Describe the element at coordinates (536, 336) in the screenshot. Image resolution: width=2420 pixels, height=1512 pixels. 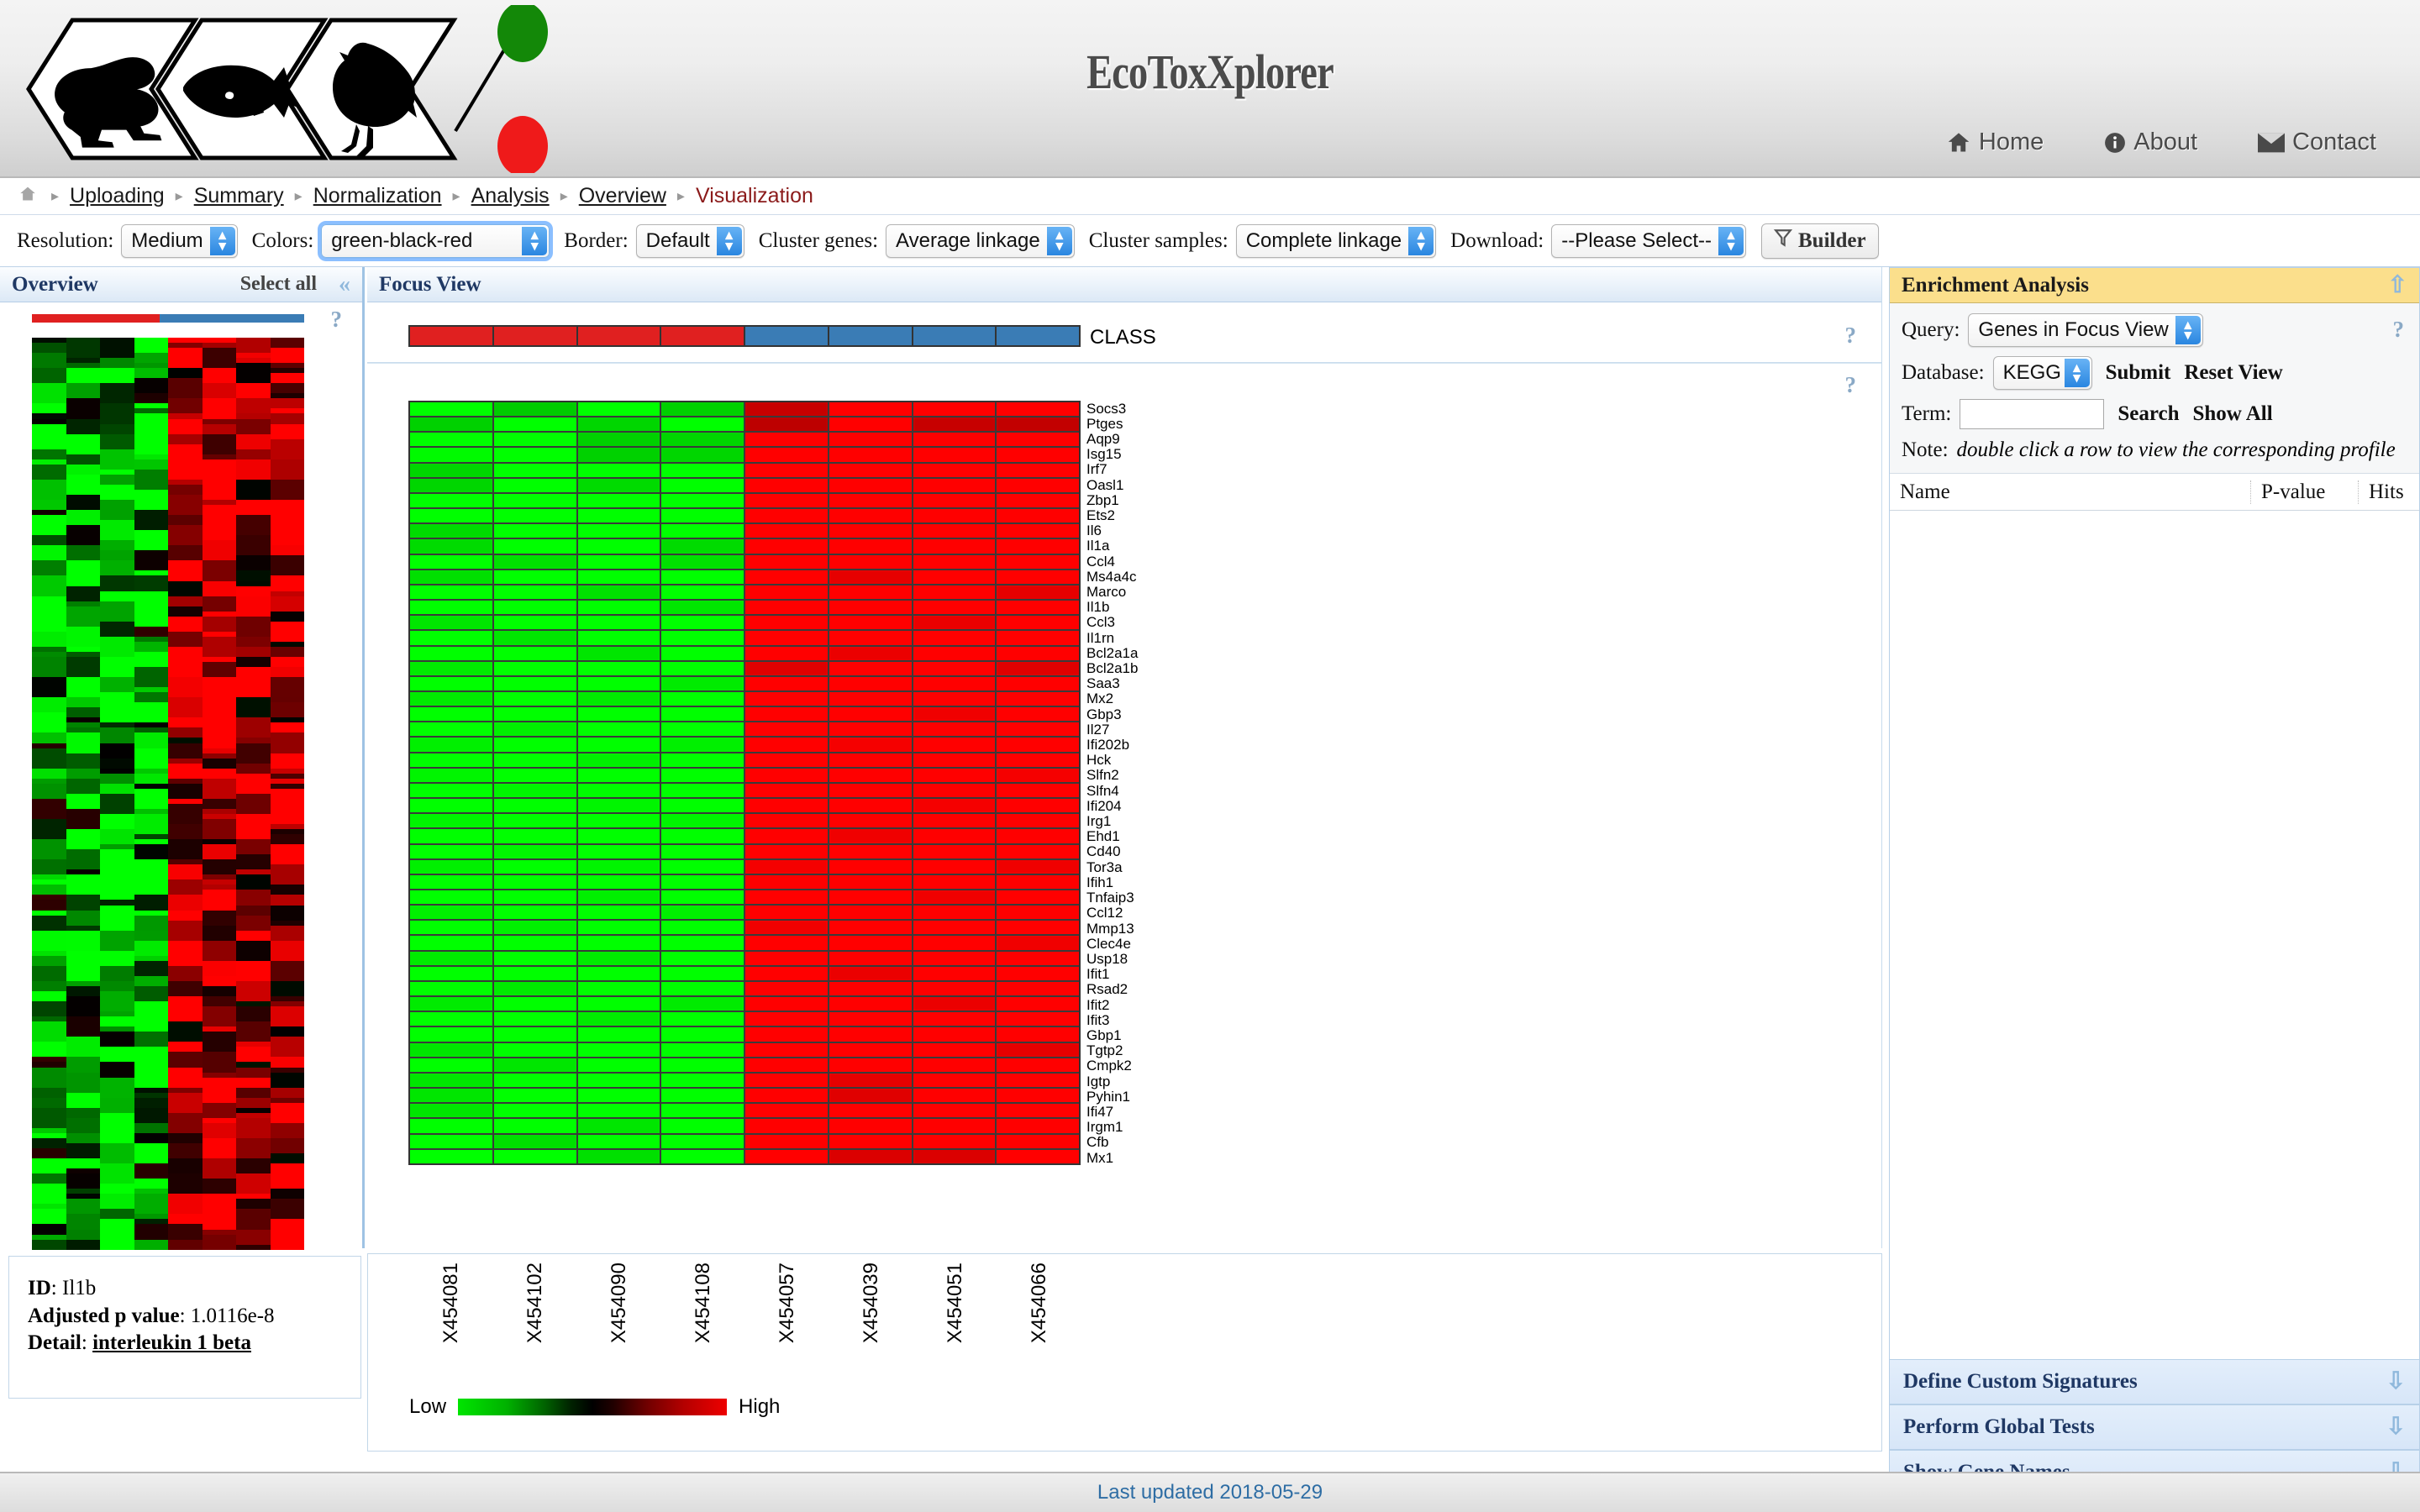
I see `class-cell-X454102` at that location.